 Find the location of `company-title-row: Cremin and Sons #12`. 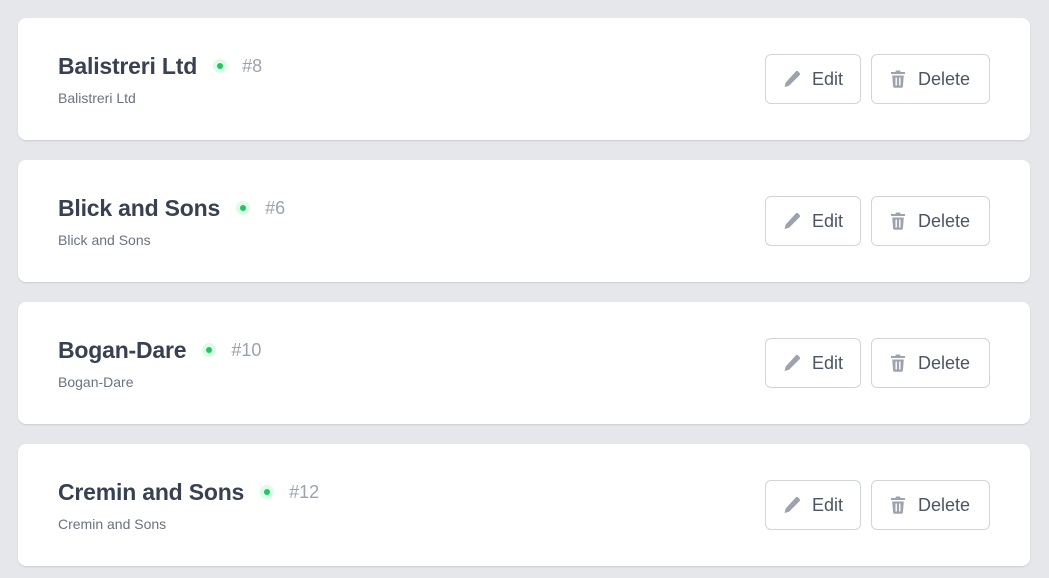

company-title-row: Cremin and Sons #12 is located at coordinates (188, 492).